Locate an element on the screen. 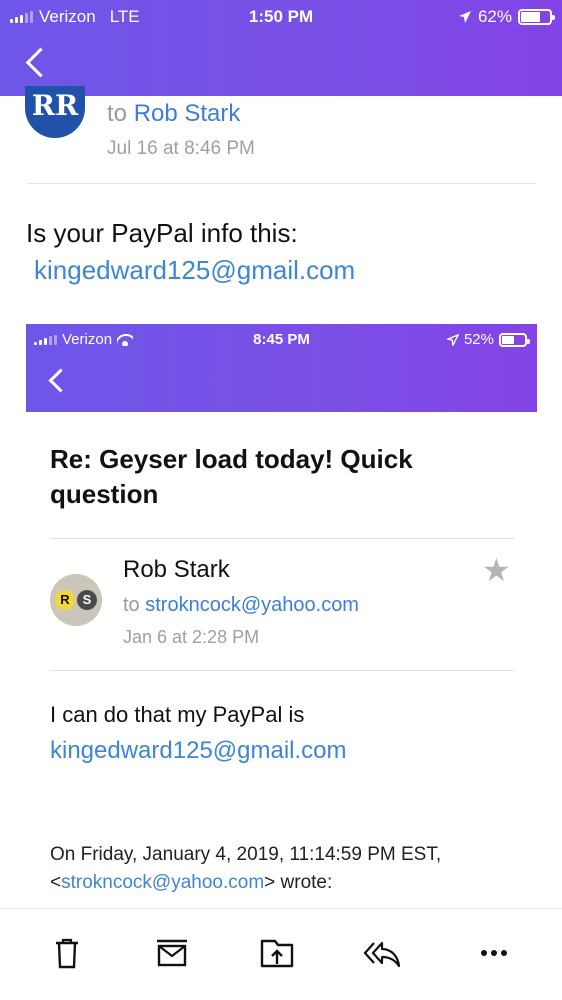 The height and width of the screenshot is (1000, 562). avatar-initials: RR is located at coordinates (55, 105).